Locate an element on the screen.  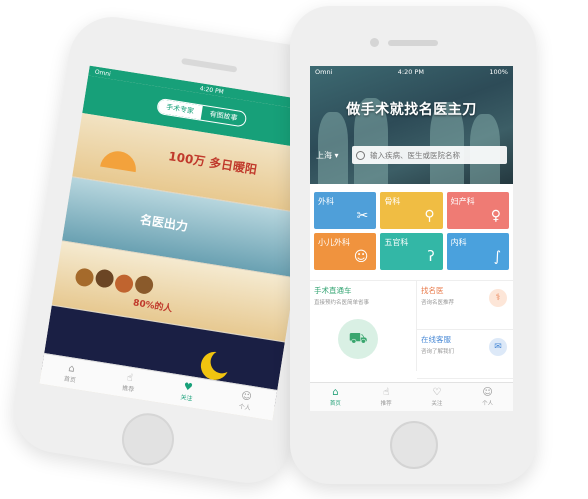
card-title: 手术直通车 is located at coordinates (333, 290).